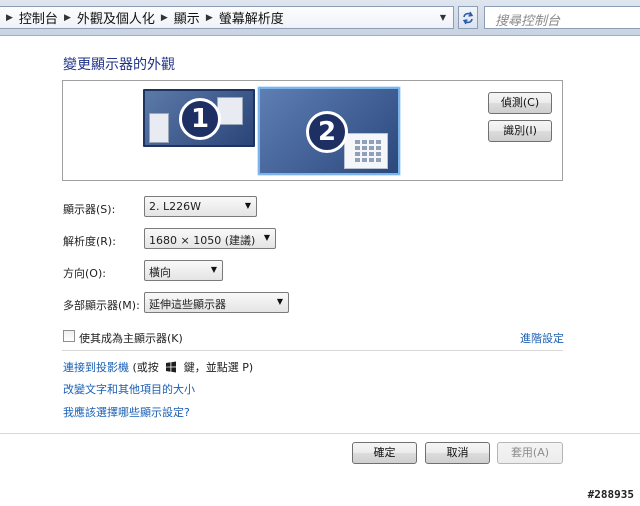 The width and height of the screenshot is (640, 506). I want to click on orientation-select-value: 橫向, so click(160, 272).